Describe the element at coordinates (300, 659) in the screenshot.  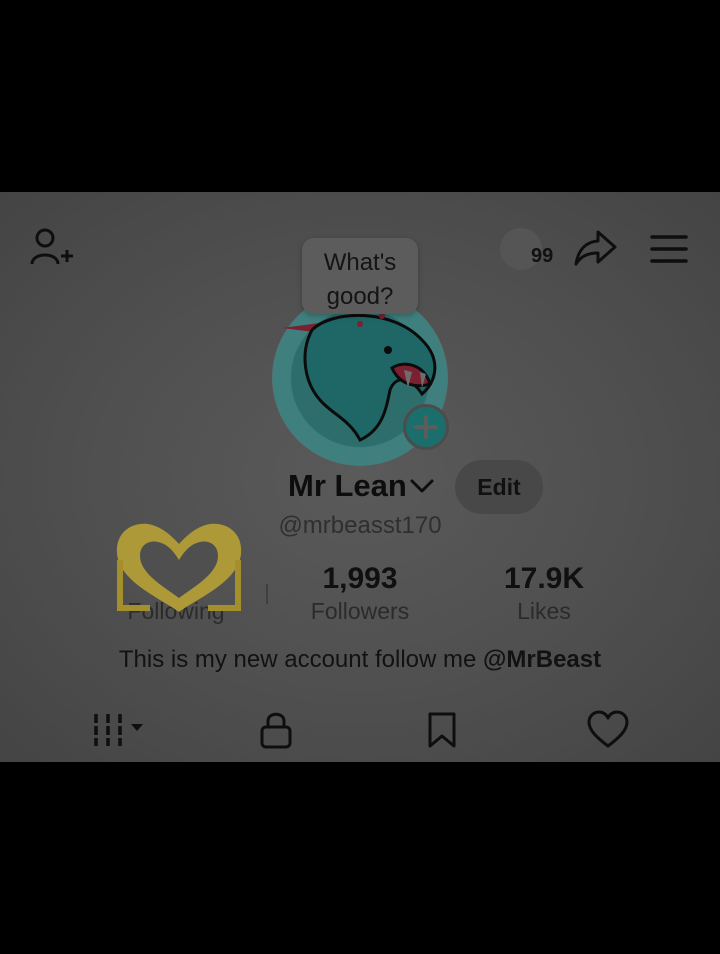
I see `bio-text: This is my new account follow me` at that location.